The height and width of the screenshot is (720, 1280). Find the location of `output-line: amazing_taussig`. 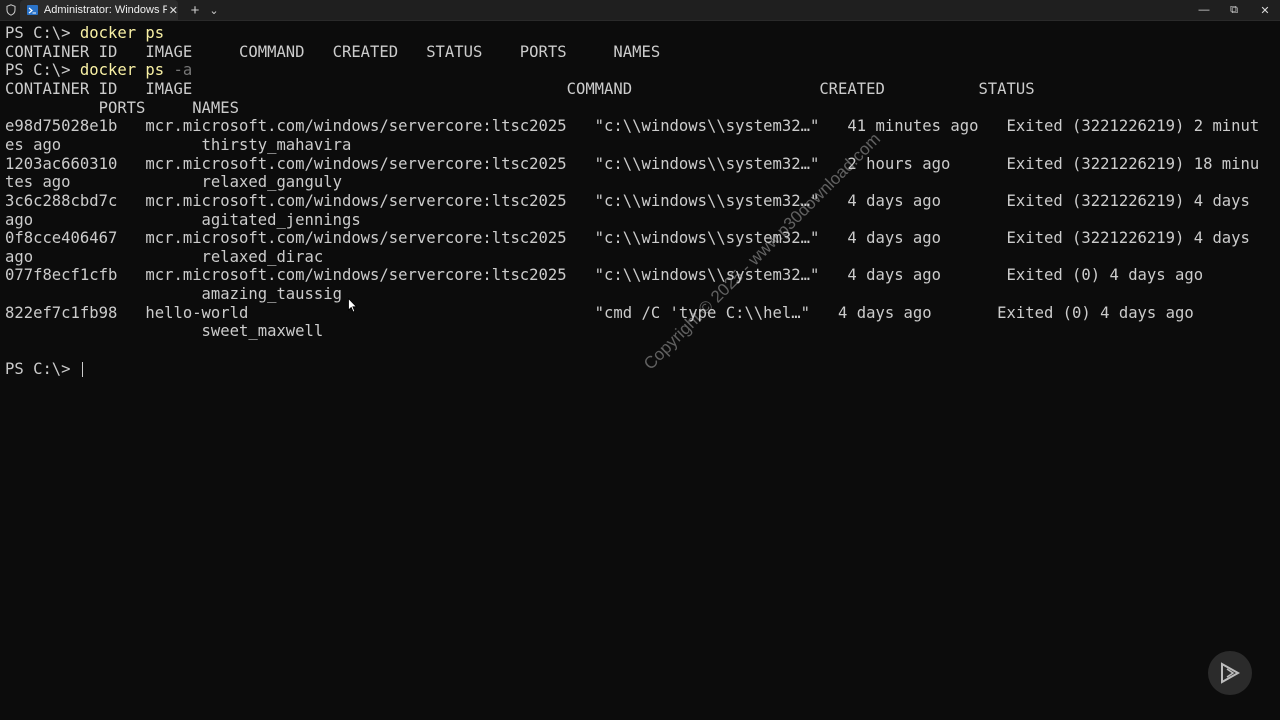

output-line: amazing_taussig is located at coordinates (173, 294).